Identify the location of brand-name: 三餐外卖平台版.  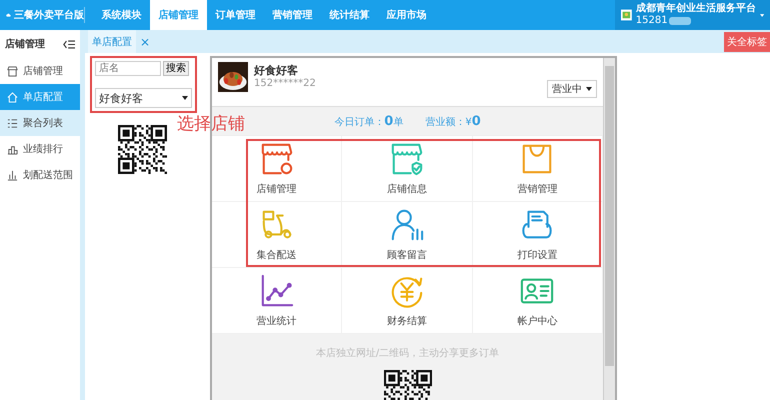
(49, 15).